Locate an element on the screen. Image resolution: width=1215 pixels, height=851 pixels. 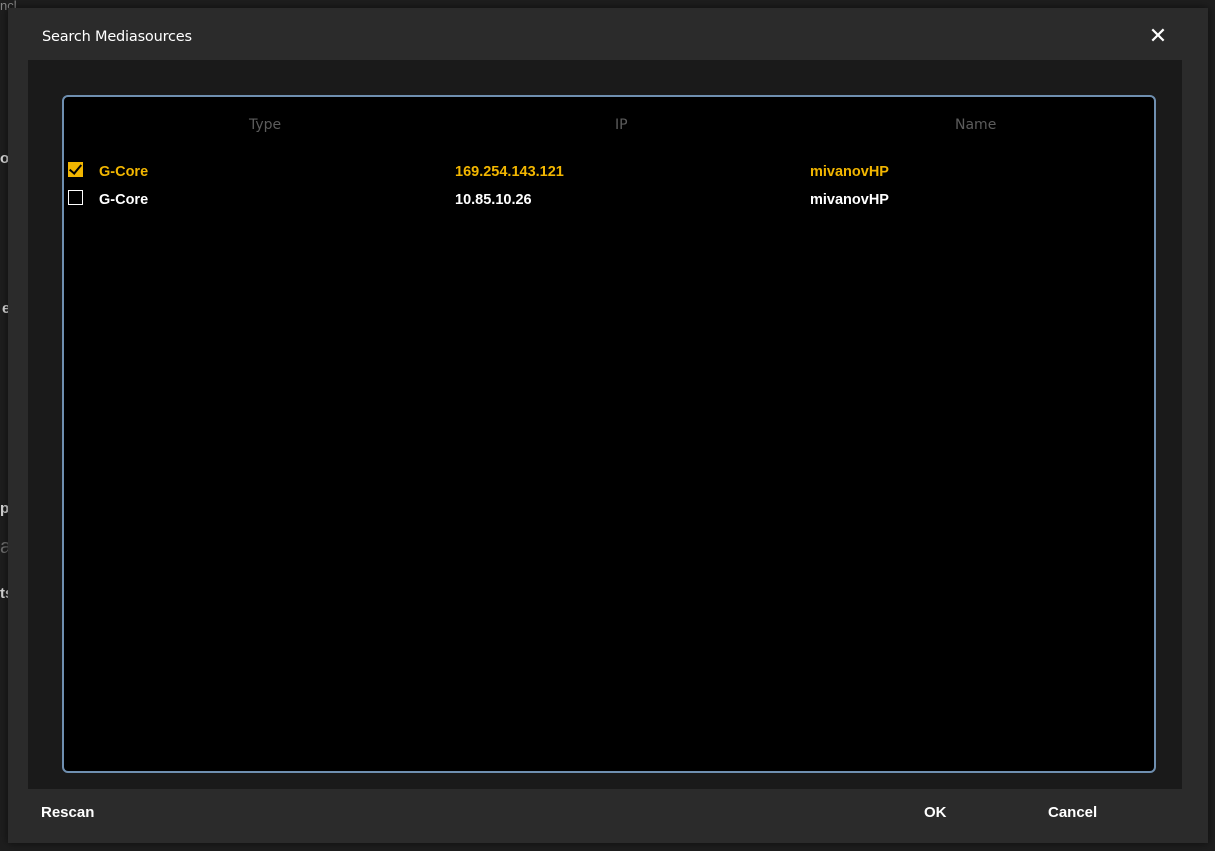
column-header-name: Name is located at coordinates (975, 125).